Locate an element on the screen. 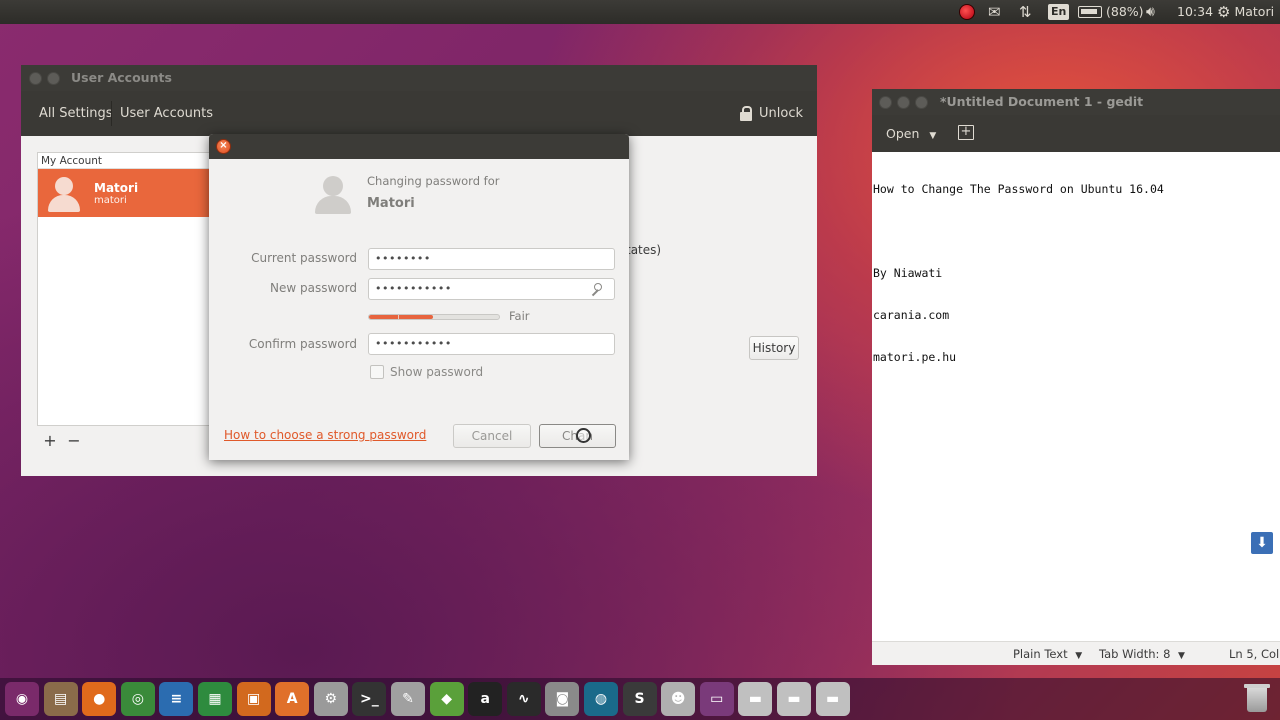  gear-icon: ⚙ is located at coordinates (1224, 12).